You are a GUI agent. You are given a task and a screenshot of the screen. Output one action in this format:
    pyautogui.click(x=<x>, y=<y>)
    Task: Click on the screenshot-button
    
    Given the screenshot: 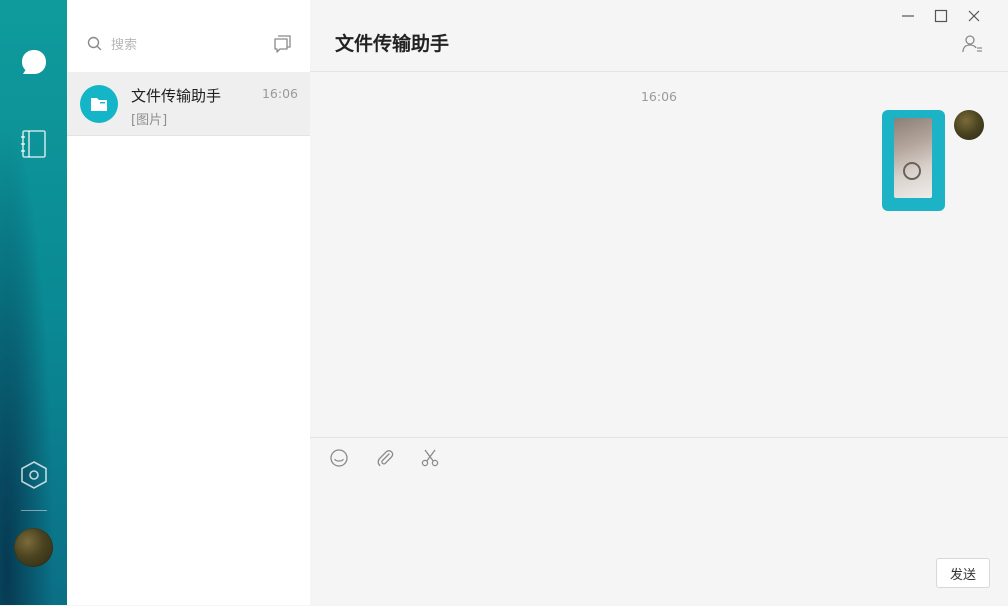 What is the action you would take?
    pyautogui.click(x=430, y=458)
    